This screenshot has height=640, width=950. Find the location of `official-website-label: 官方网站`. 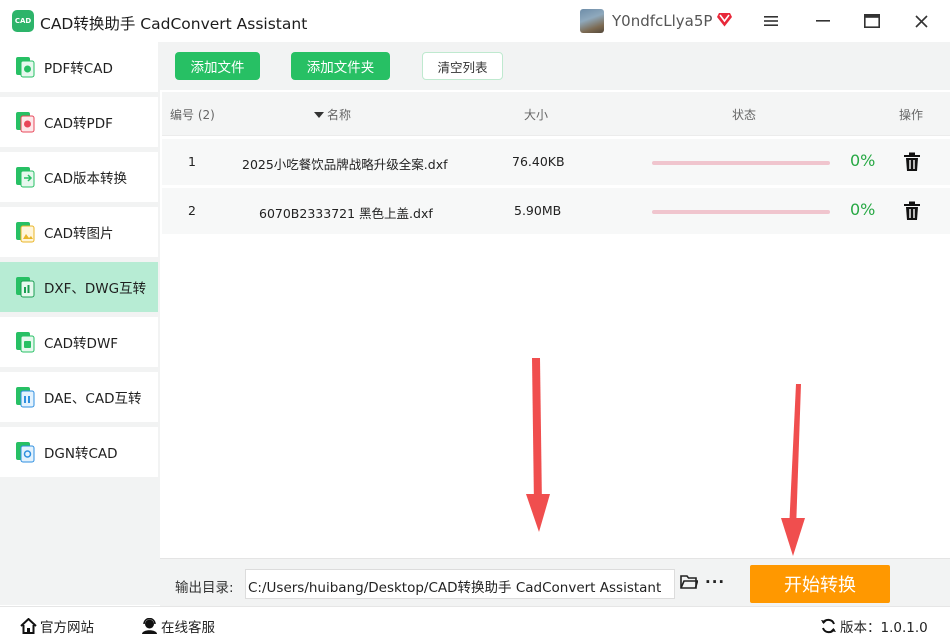

official-website-label: 官方网站 is located at coordinates (67, 628).